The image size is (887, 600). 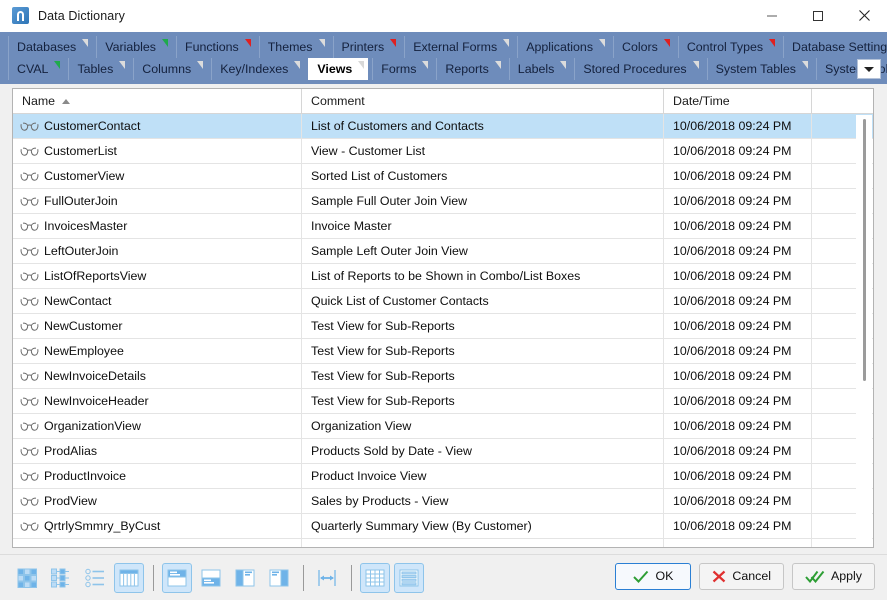 What do you see at coordinates (129, 578) in the screenshot?
I see `grid-columns-view-button` at bounding box center [129, 578].